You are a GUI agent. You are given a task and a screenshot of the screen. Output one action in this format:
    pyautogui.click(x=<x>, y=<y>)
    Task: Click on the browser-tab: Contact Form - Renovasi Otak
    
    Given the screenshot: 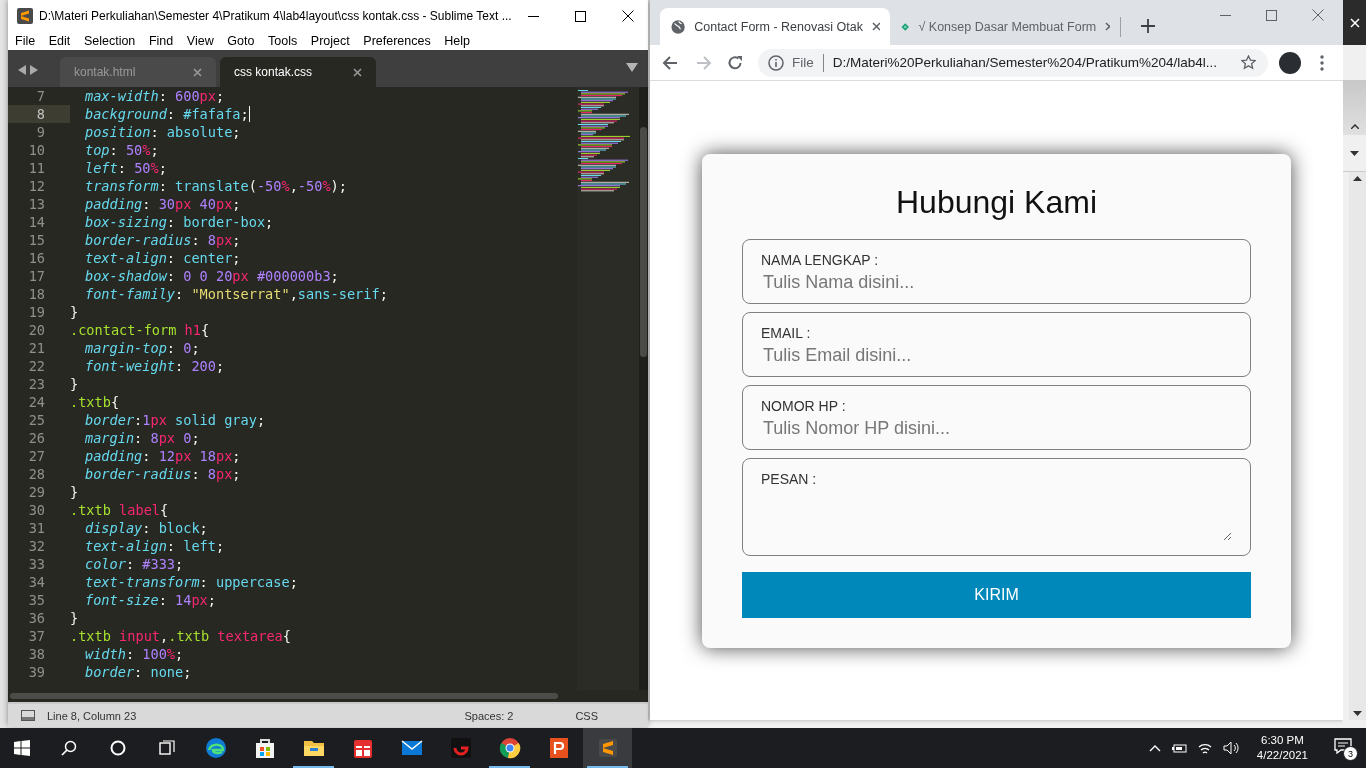 What is the action you would take?
    pyautogui.click(x=775, y=26)
    